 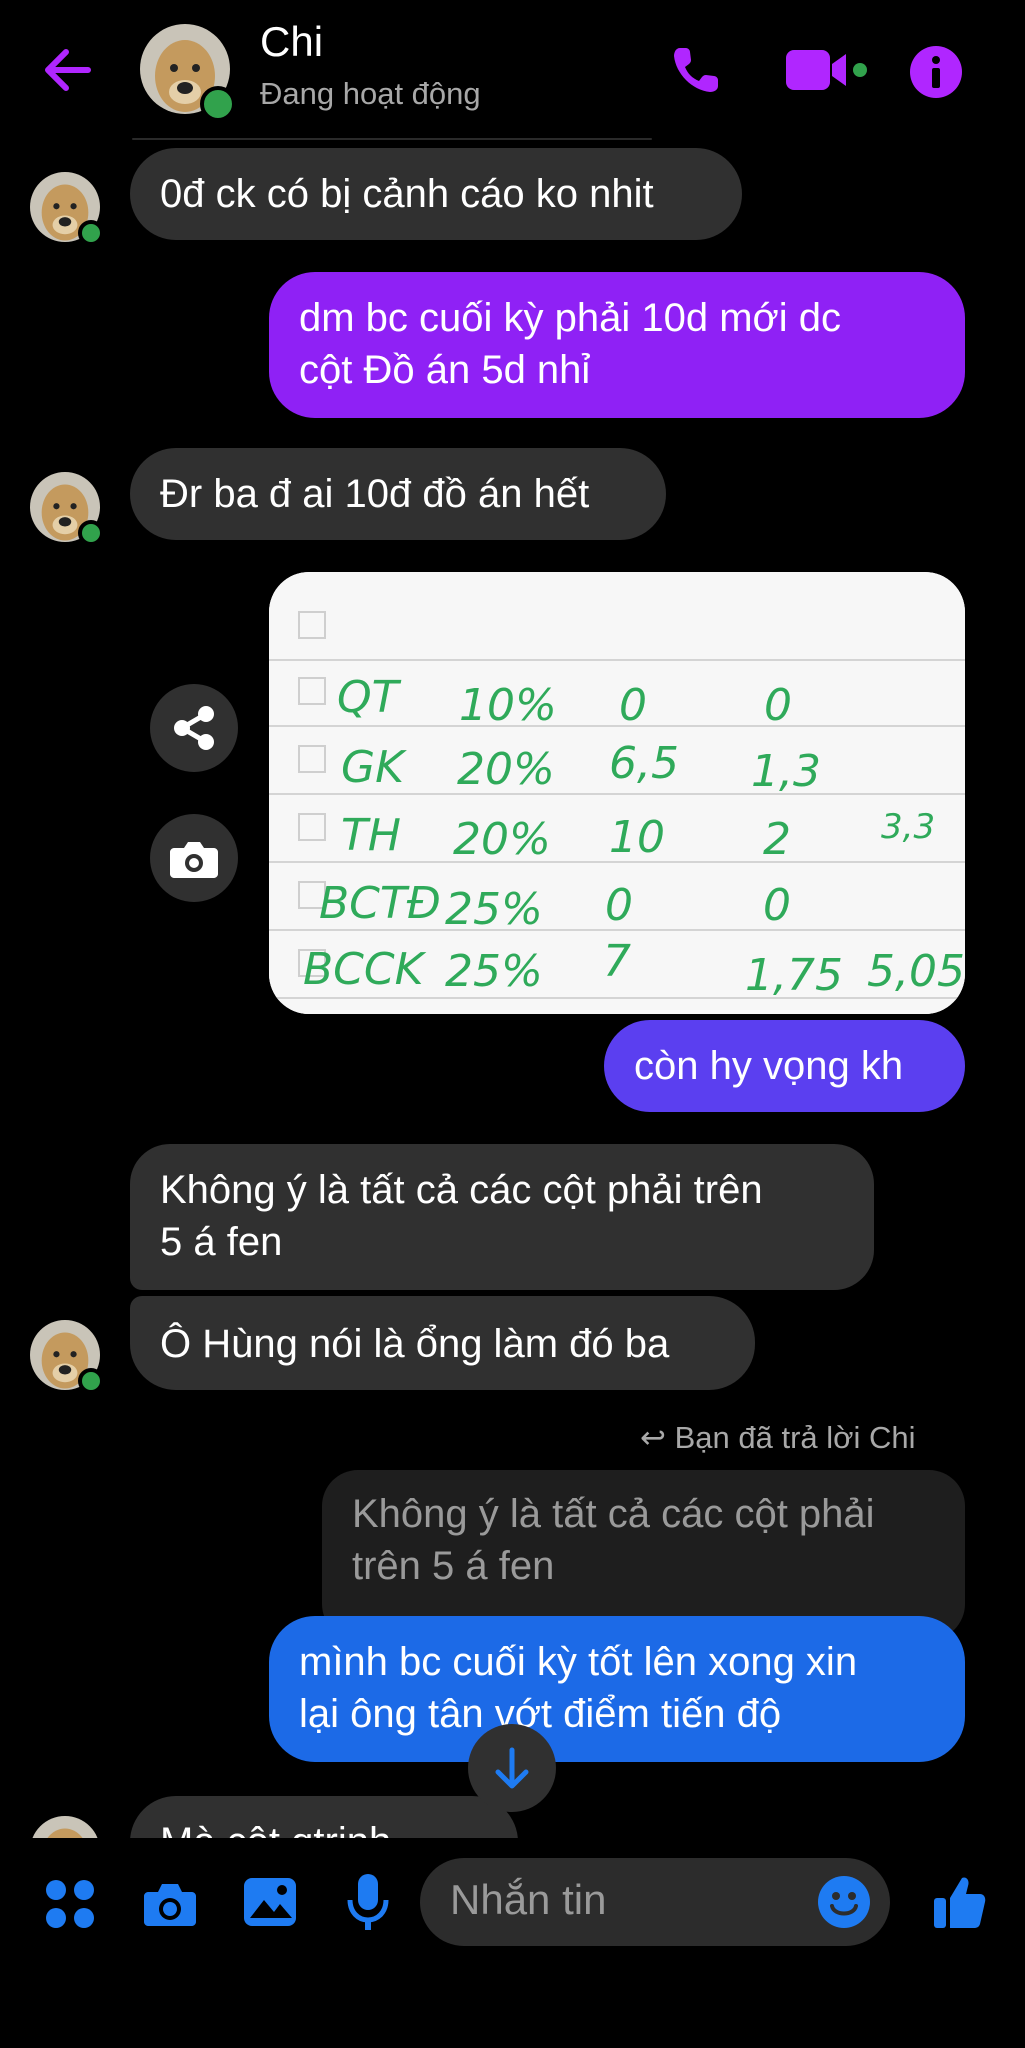 I want to click on video-camera-icon, so click(x=826, y=70).